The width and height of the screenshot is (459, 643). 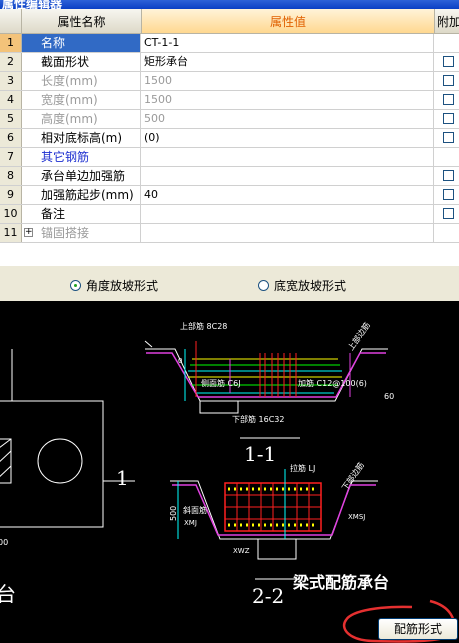 I want to click on table-row: 8 承台单边加强筋, so click(x=229, y=176).